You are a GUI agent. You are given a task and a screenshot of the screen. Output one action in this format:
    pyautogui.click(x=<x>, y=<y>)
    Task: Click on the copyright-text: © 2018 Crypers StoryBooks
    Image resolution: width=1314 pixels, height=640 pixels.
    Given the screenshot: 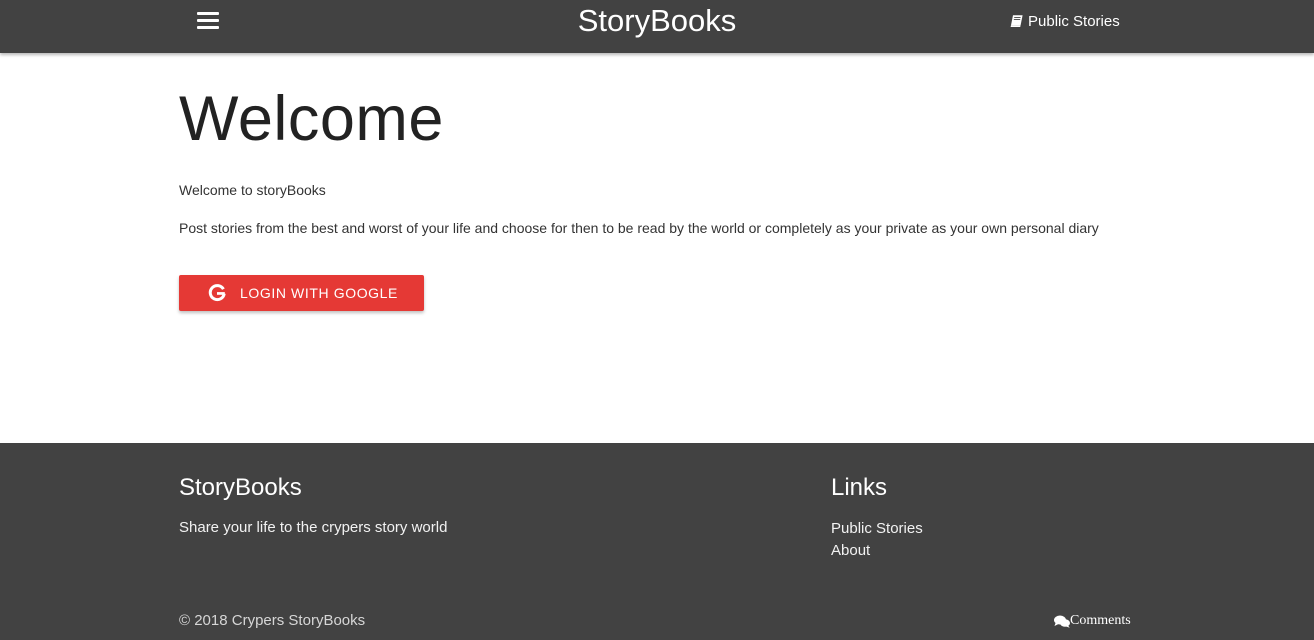 What is the action you would take?
    pyautogui.click(x=272, y=620)
    